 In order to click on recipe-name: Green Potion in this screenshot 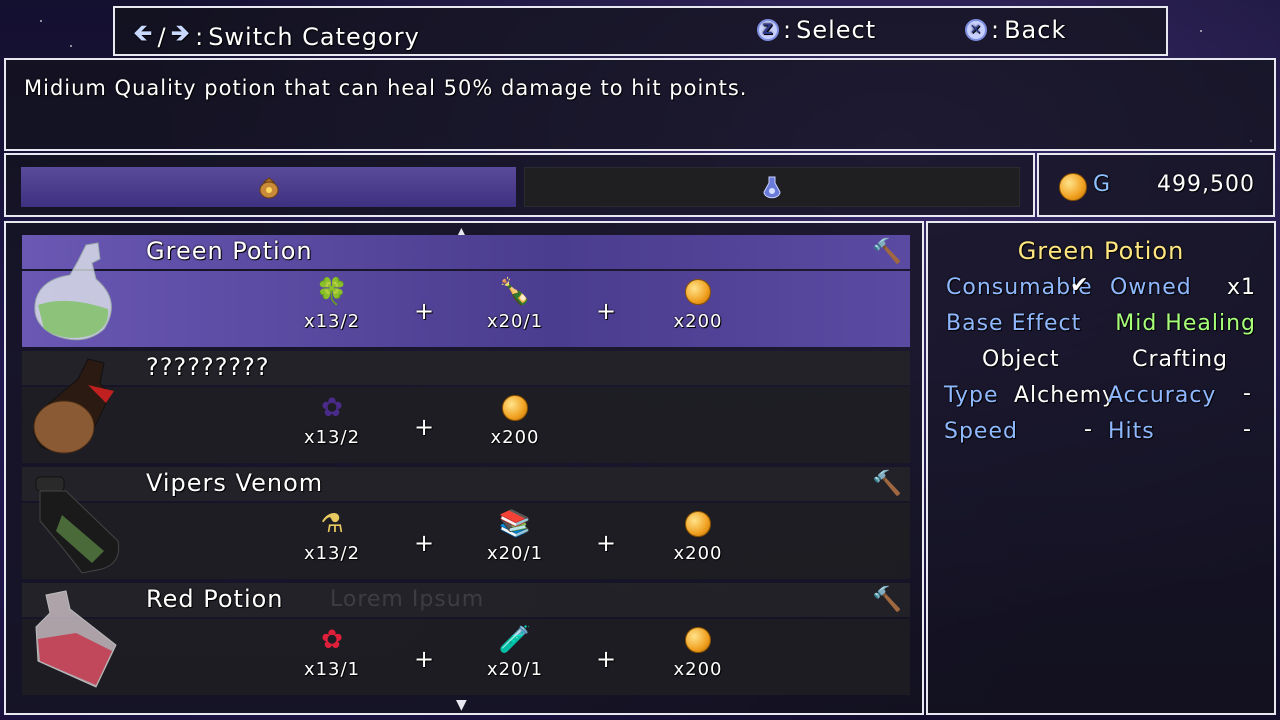, I will do `click(229, 251)`.